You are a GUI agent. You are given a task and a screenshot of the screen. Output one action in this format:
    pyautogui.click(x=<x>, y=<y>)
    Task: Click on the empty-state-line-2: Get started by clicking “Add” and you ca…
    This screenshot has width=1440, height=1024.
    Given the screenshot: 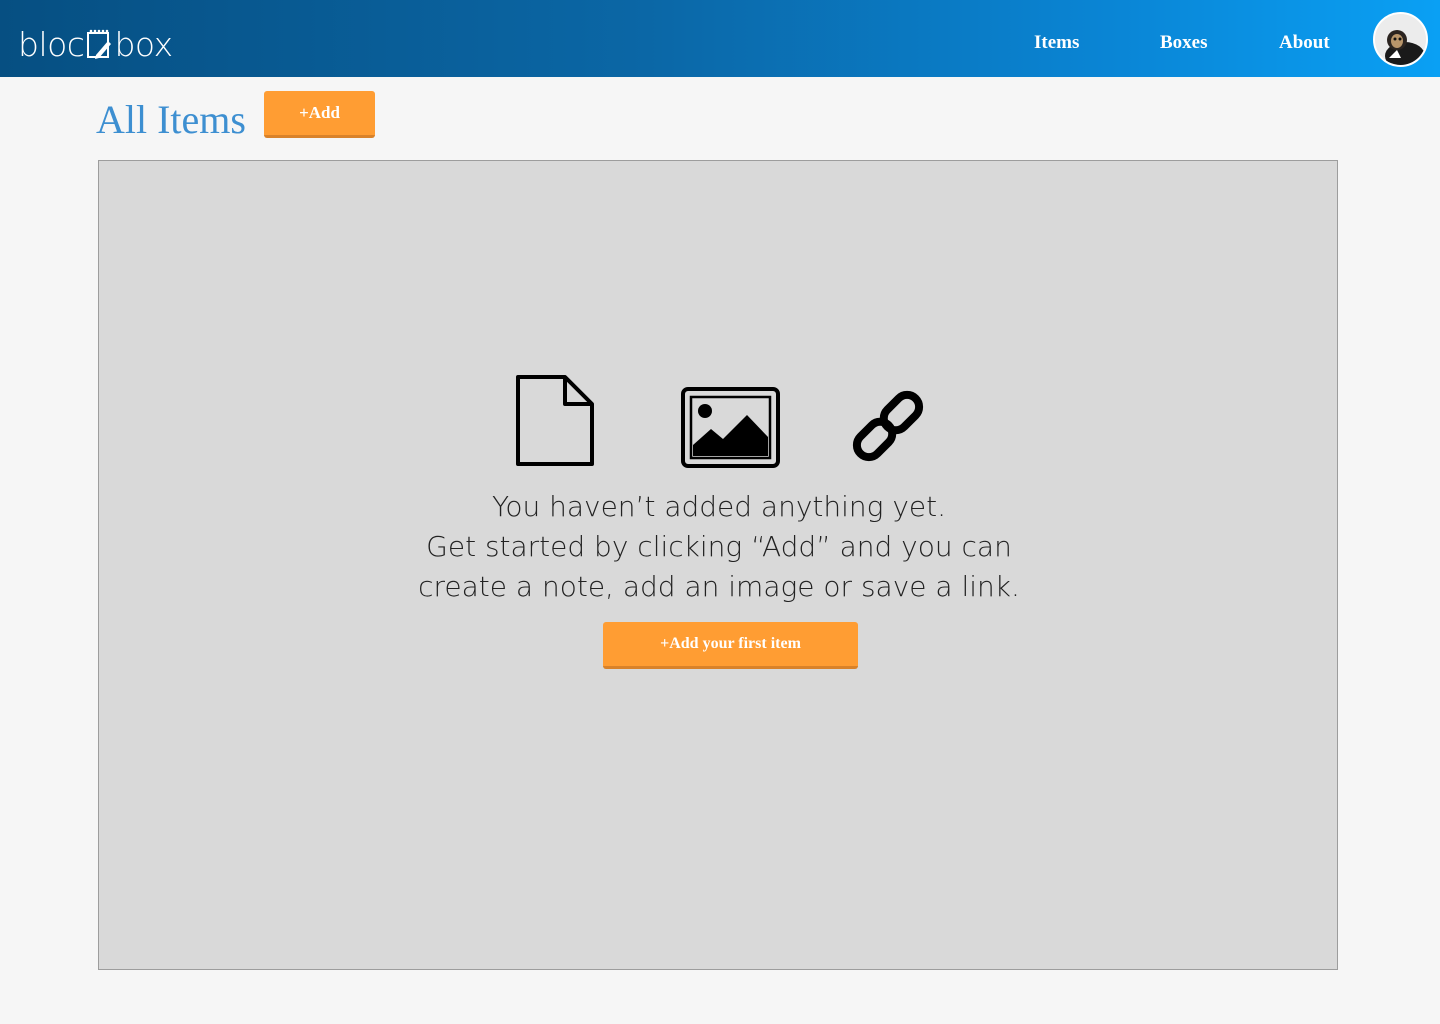 What is the action you would take?
    pyautogui.click(x=719, y=546)
    